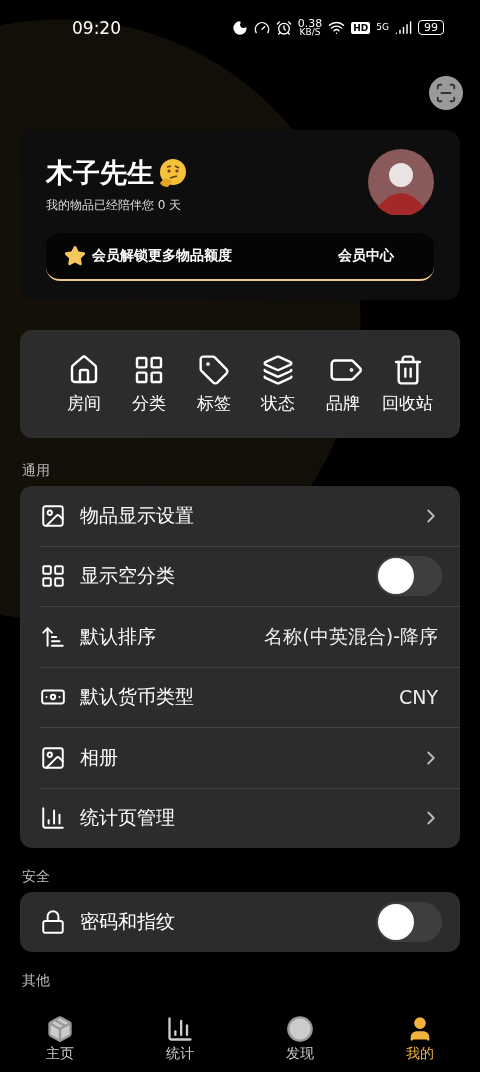 This screenshot has height=1072, width=480. What do you see at coordinates (407, 384) in the screenshot?
I see `shortcut-button: 回收站` at bounding box center [407, 384].